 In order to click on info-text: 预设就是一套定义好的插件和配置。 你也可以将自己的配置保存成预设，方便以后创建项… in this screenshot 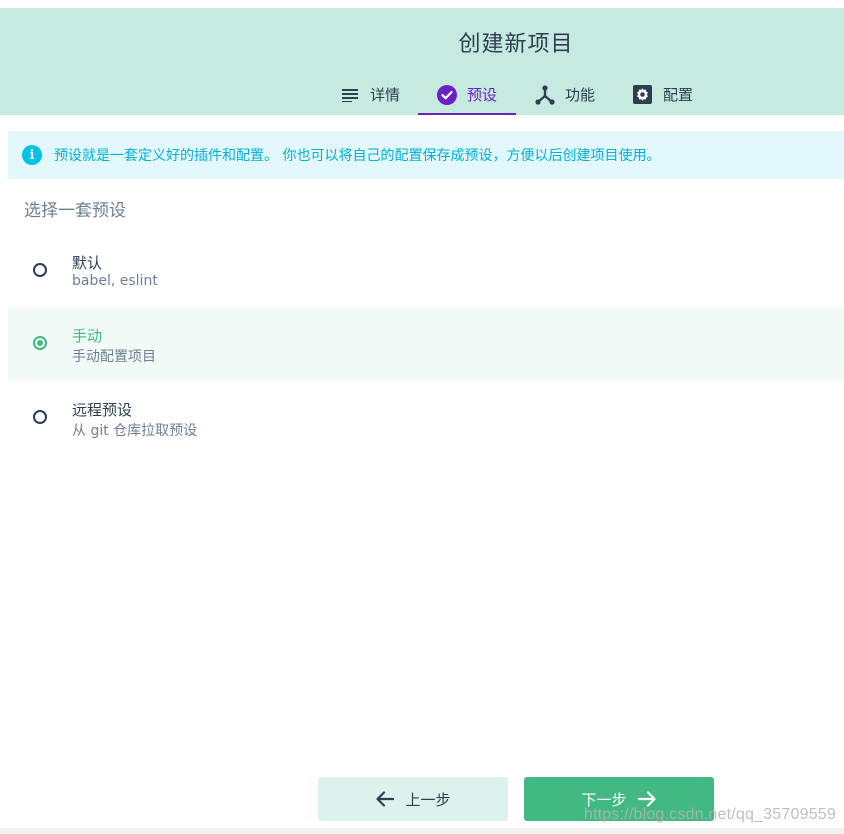, I will do `click(357, 156)`.